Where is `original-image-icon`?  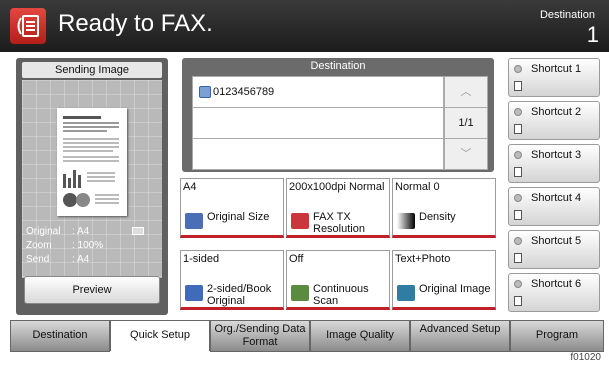
original-image-icon is located at coordinates (406, 293).